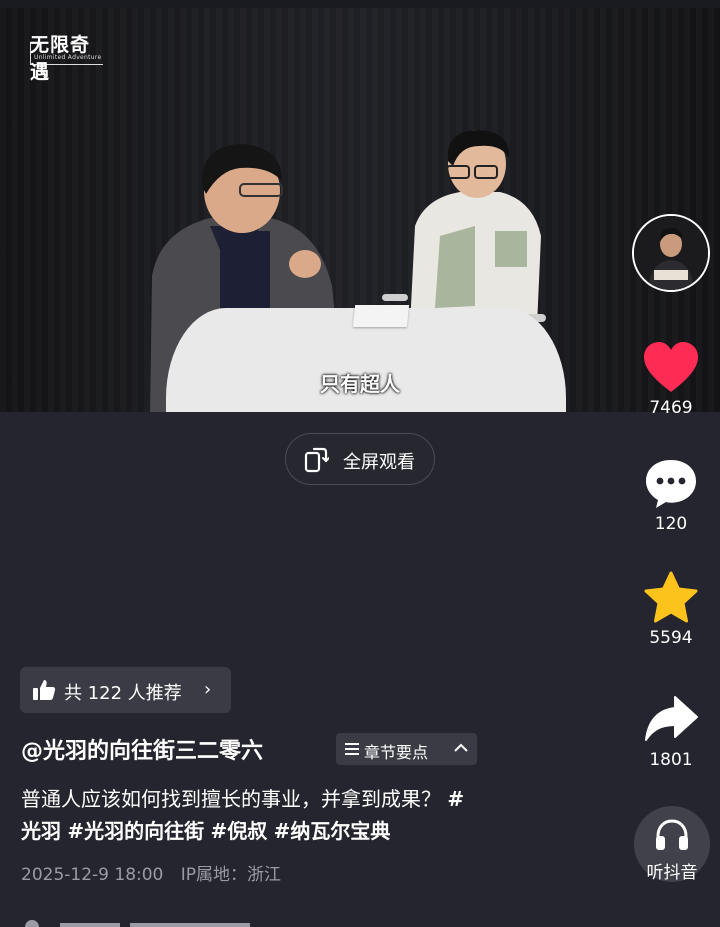 The image size is (720, 927). I want to click on comment-icon, so click(671, 484).